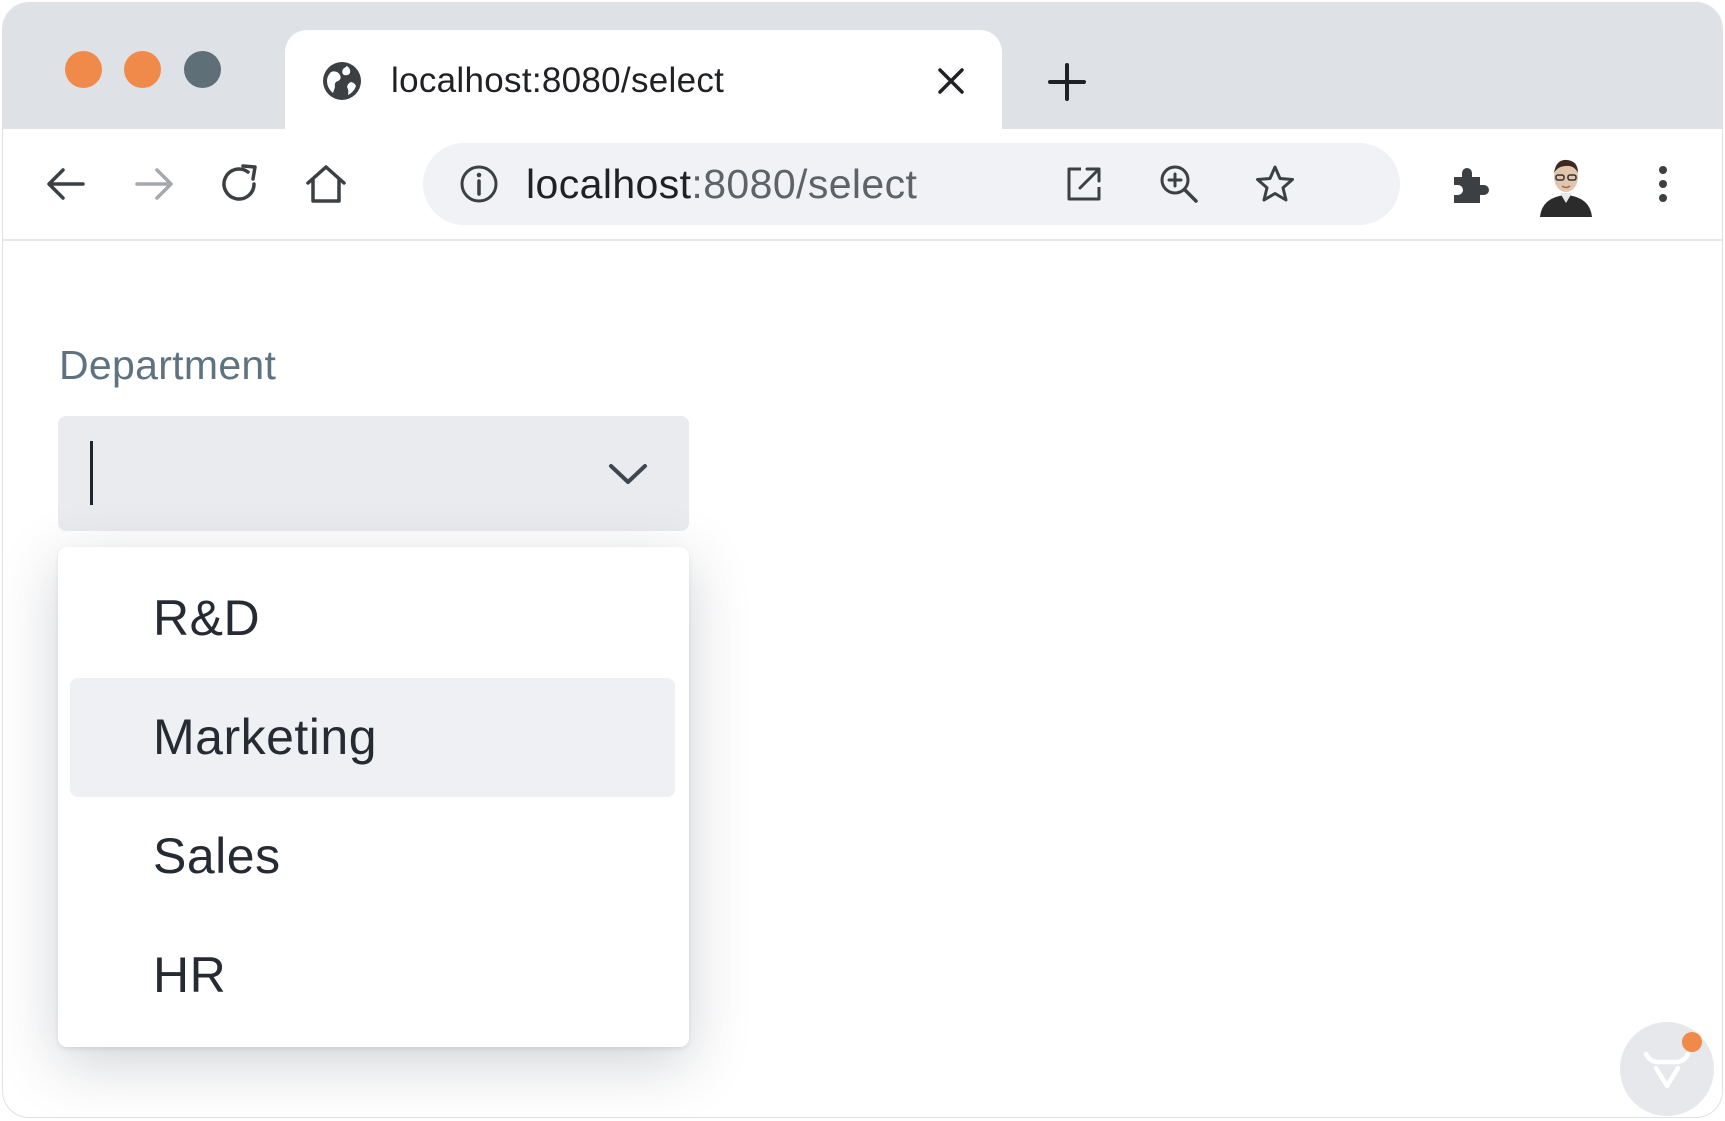 Image resolution: width=1725 pixels, height=1121 pixels. What do you see at coordinates (558, 80) in the screenshot?
I see `tab-title: localhost:8080/select` at bounding box center [558, 80].